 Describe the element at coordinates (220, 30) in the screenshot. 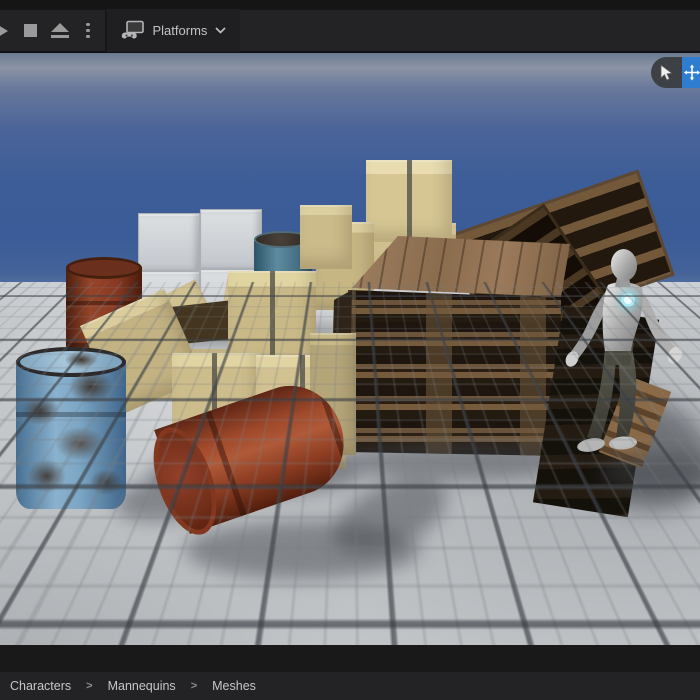

I see `chevron-down-icon` at that location.